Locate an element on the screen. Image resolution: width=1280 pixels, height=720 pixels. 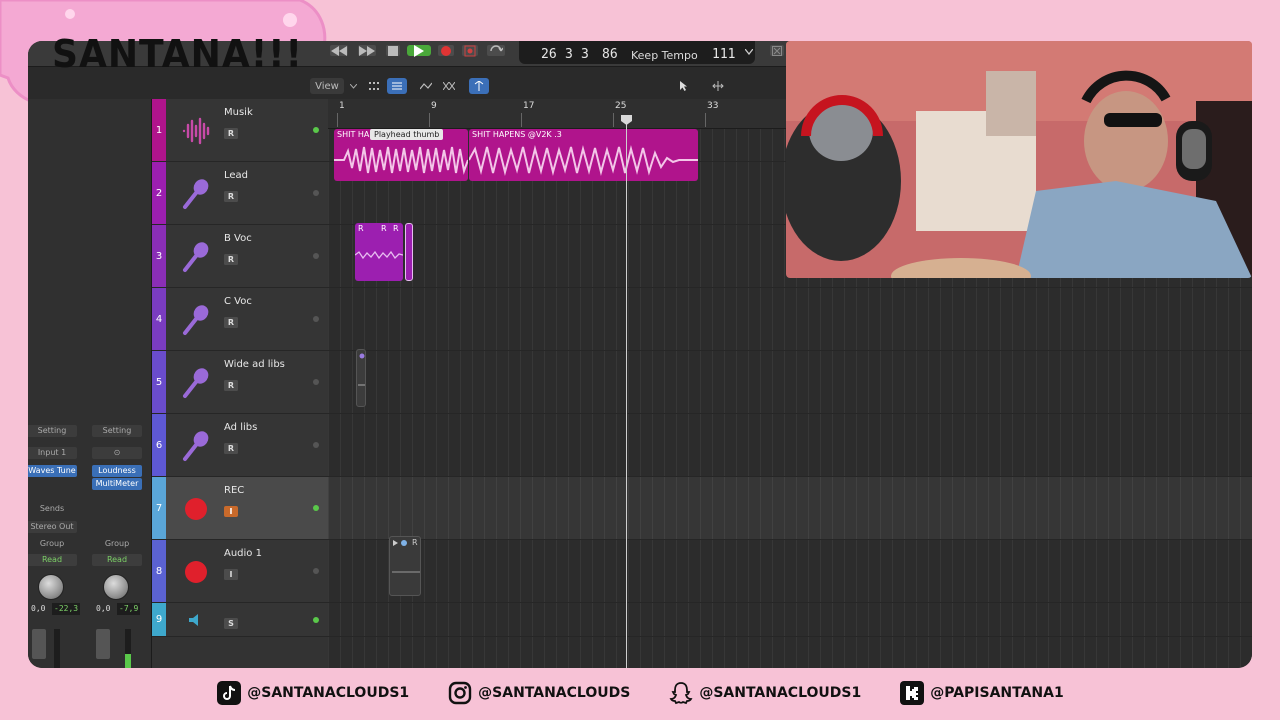
lcd-display: 26 3 3 86 Keep Tempo 111 is located at coordinates (637, 52).